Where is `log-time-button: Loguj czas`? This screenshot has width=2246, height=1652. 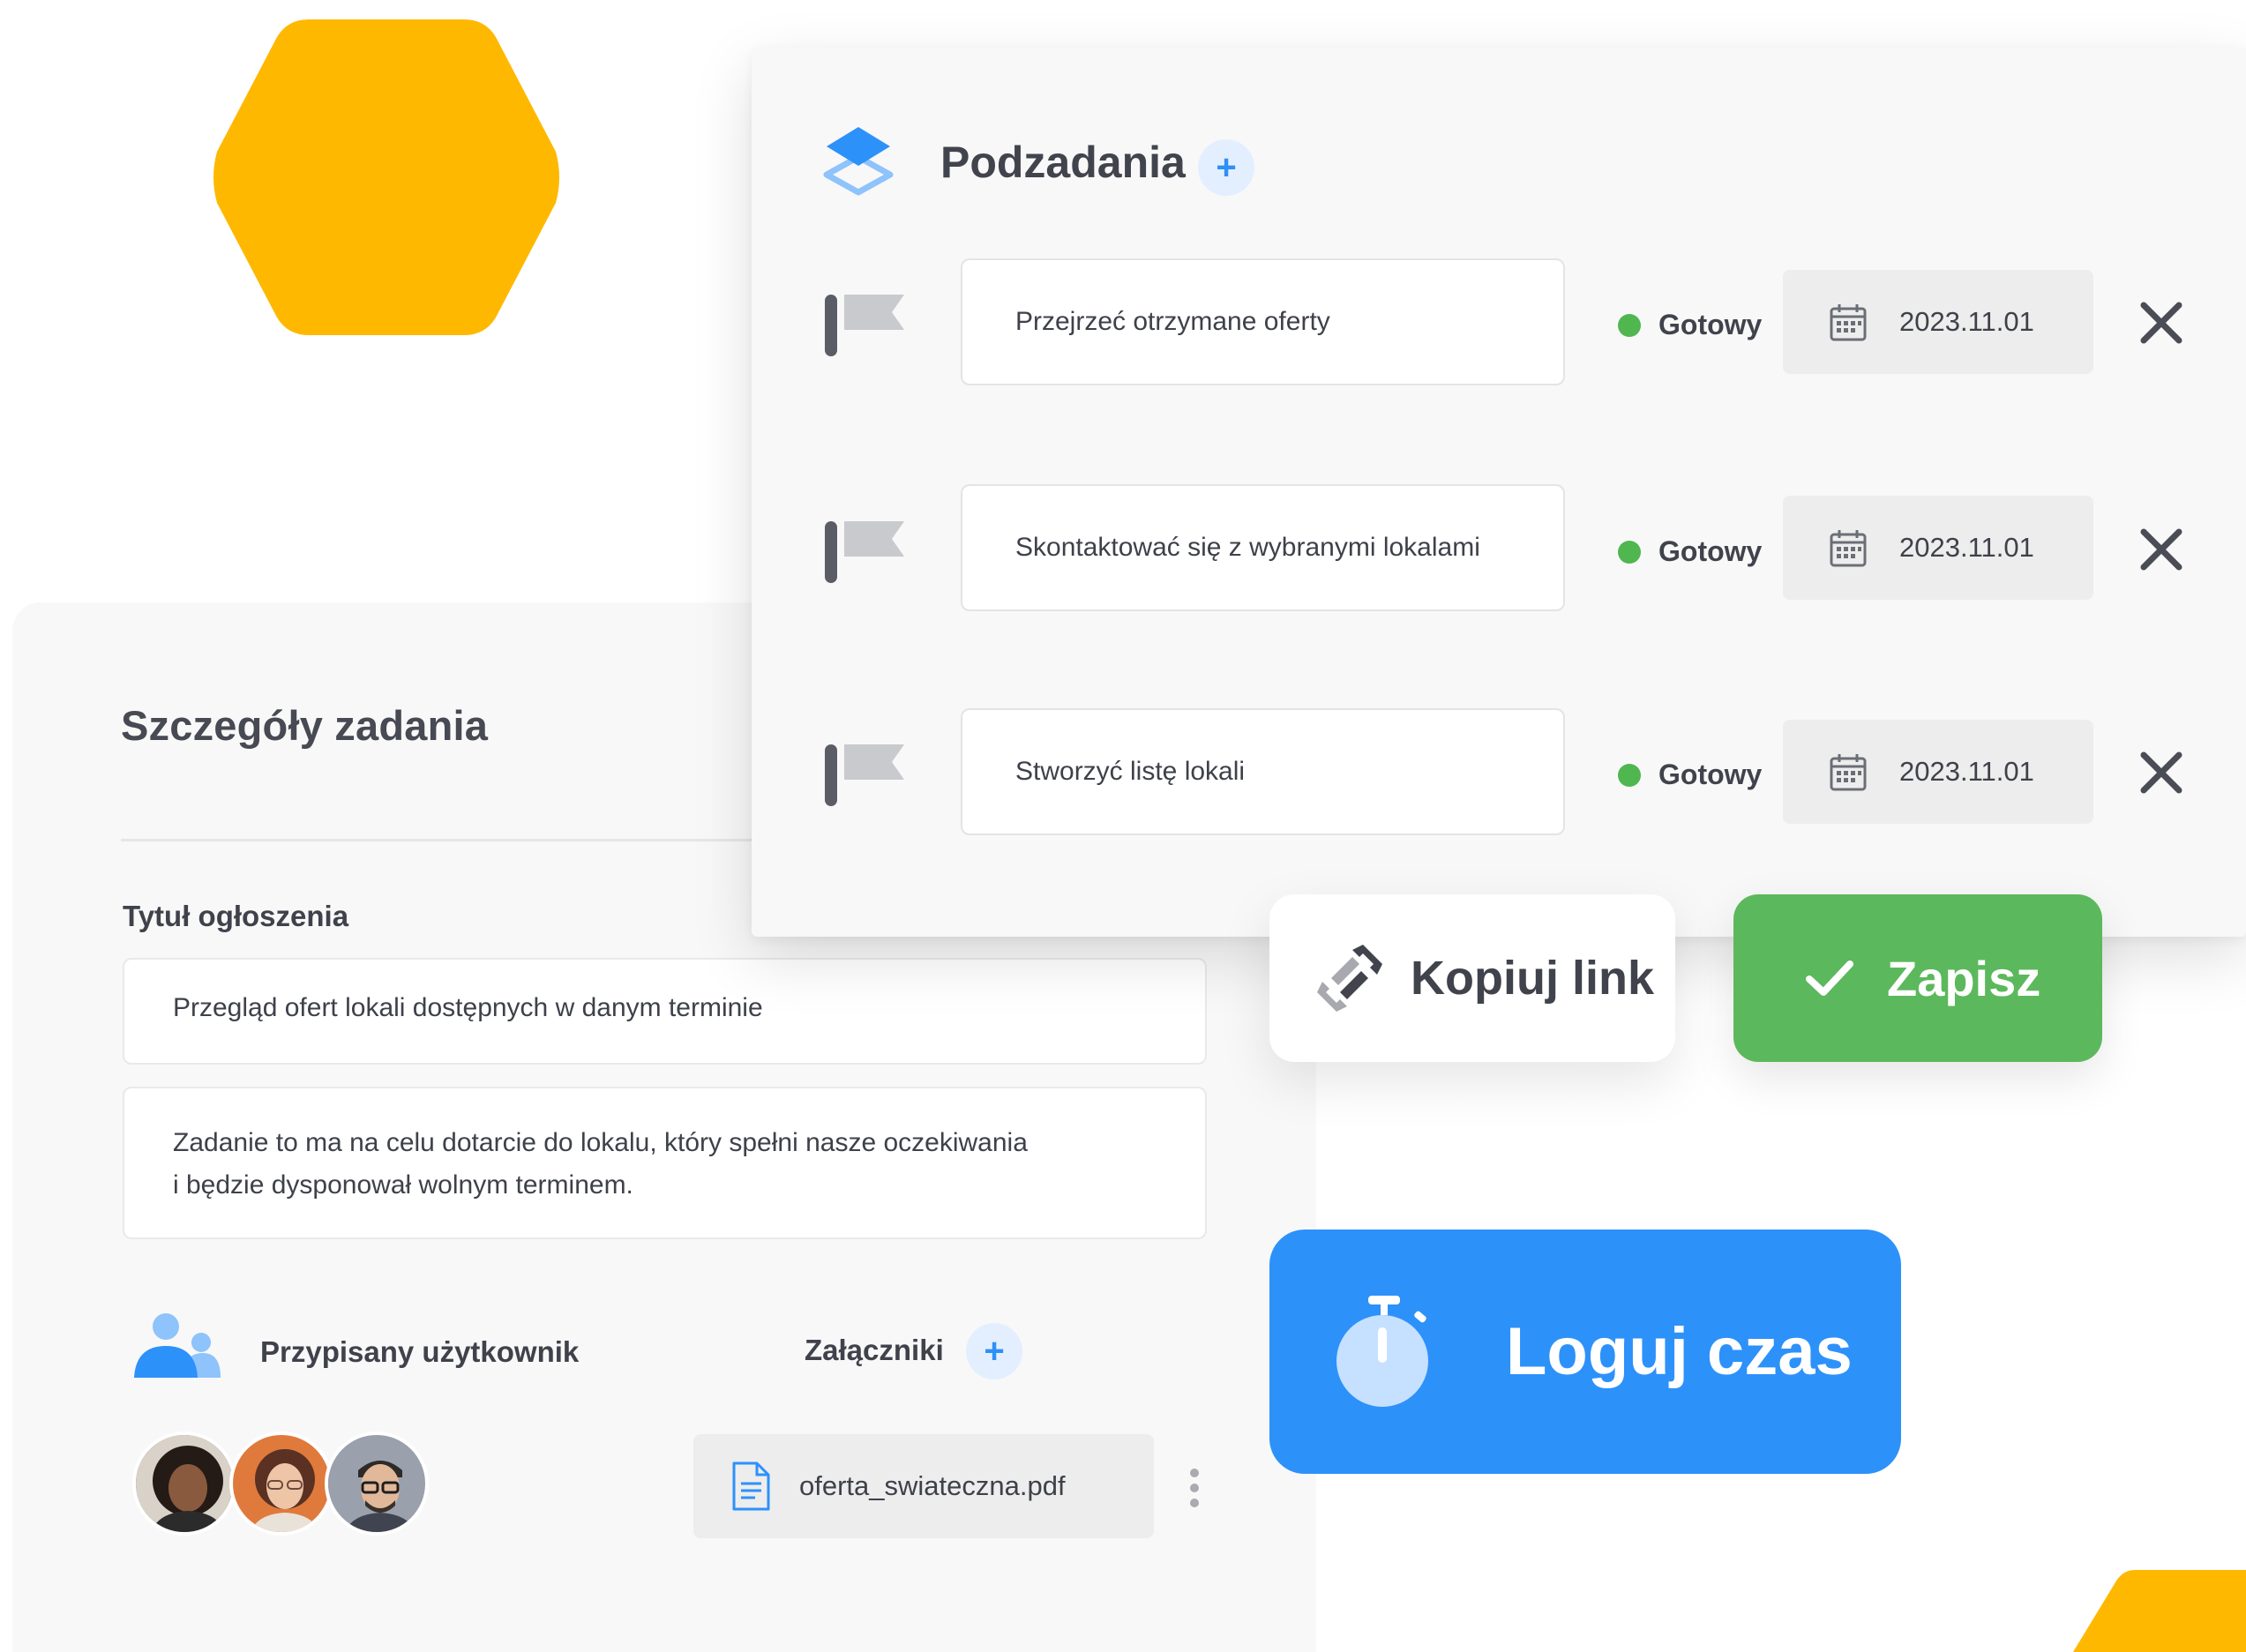 log-time-button: Loguj czas is located at coordinates (1585, 1352).